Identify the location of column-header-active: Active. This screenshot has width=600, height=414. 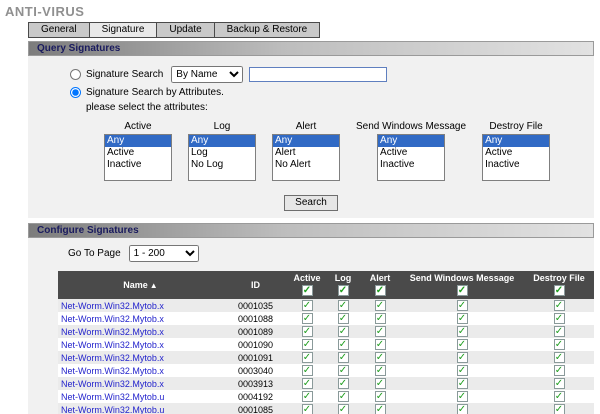
(307, 285).